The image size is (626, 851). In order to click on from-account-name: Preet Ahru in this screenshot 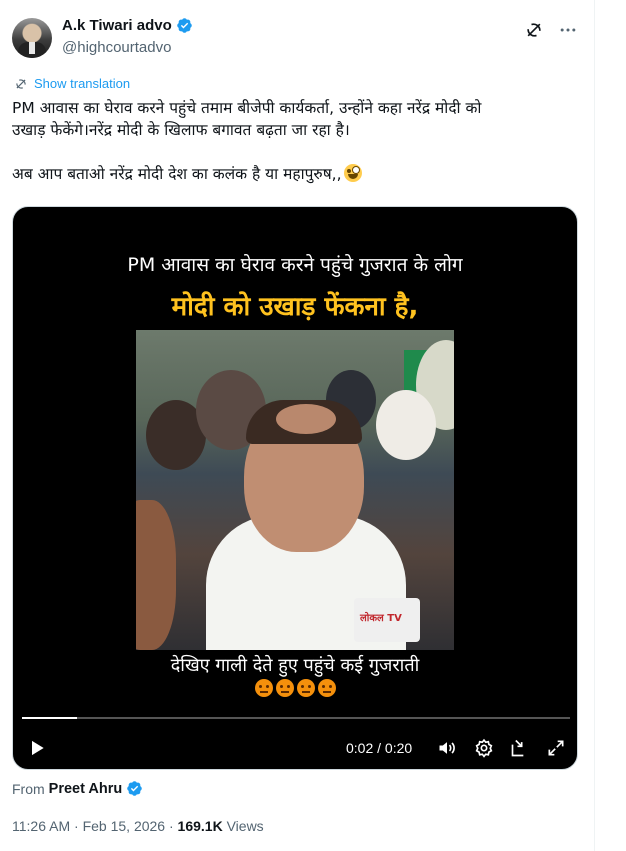, I will do `click(86, 789)`.